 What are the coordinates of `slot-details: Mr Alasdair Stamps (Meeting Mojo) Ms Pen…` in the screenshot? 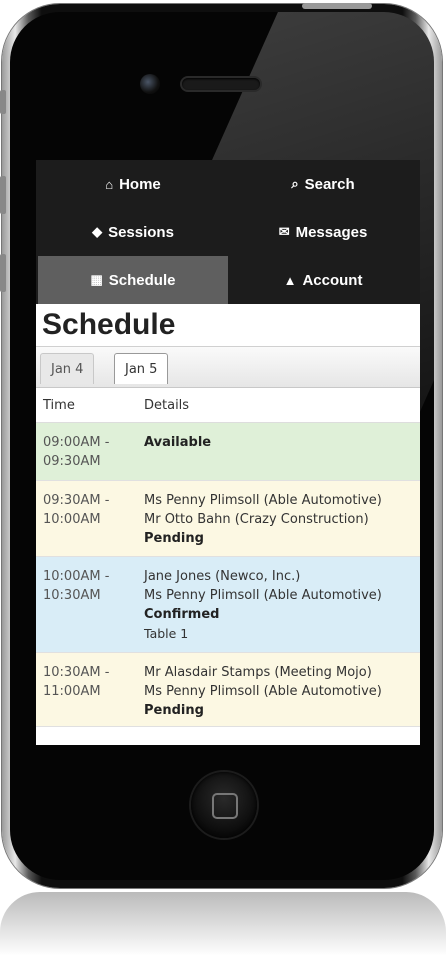 It's located at (282, 694).